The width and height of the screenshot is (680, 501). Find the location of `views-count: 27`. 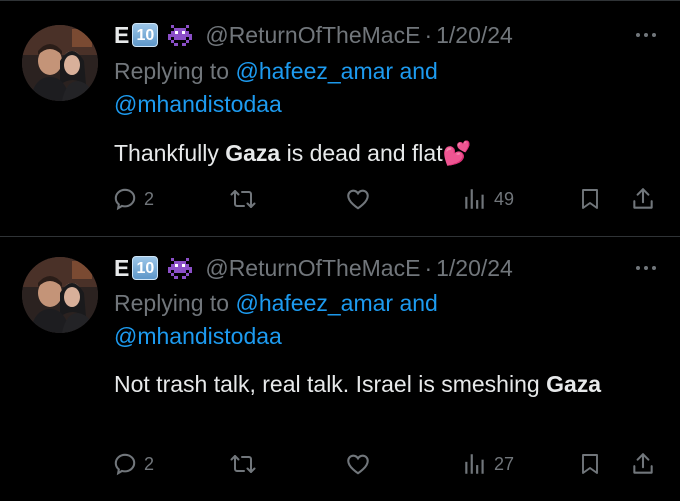

views-count: 27 is located at coordinates (504, 463).